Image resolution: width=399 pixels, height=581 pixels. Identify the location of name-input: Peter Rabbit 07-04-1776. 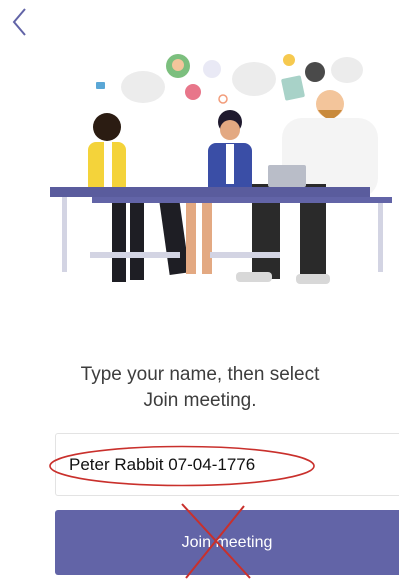
(227, 464).